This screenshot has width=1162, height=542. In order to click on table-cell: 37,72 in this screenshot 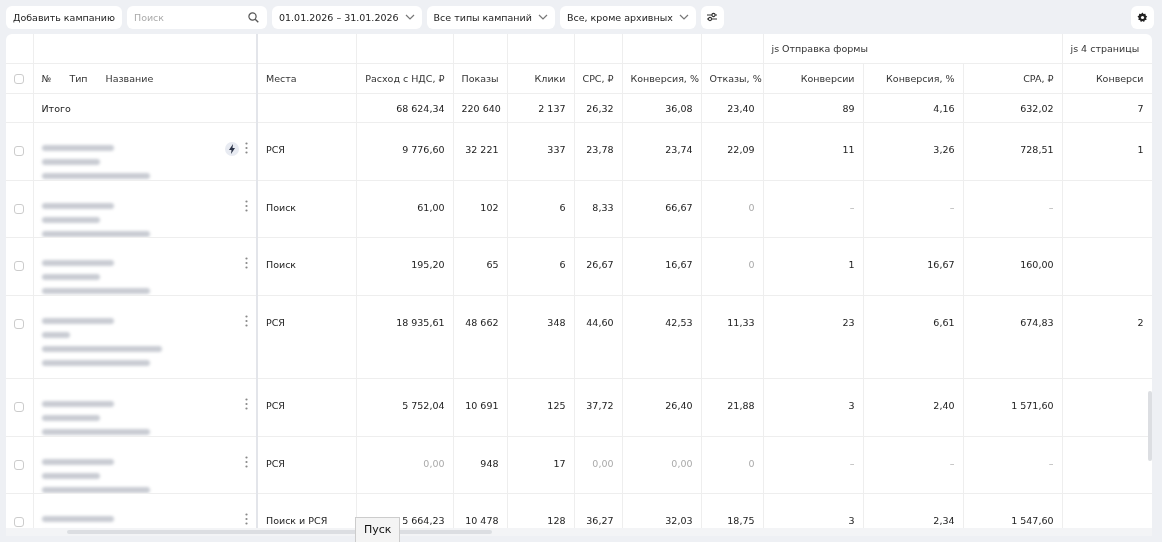, I will do `click(600, 405)`.